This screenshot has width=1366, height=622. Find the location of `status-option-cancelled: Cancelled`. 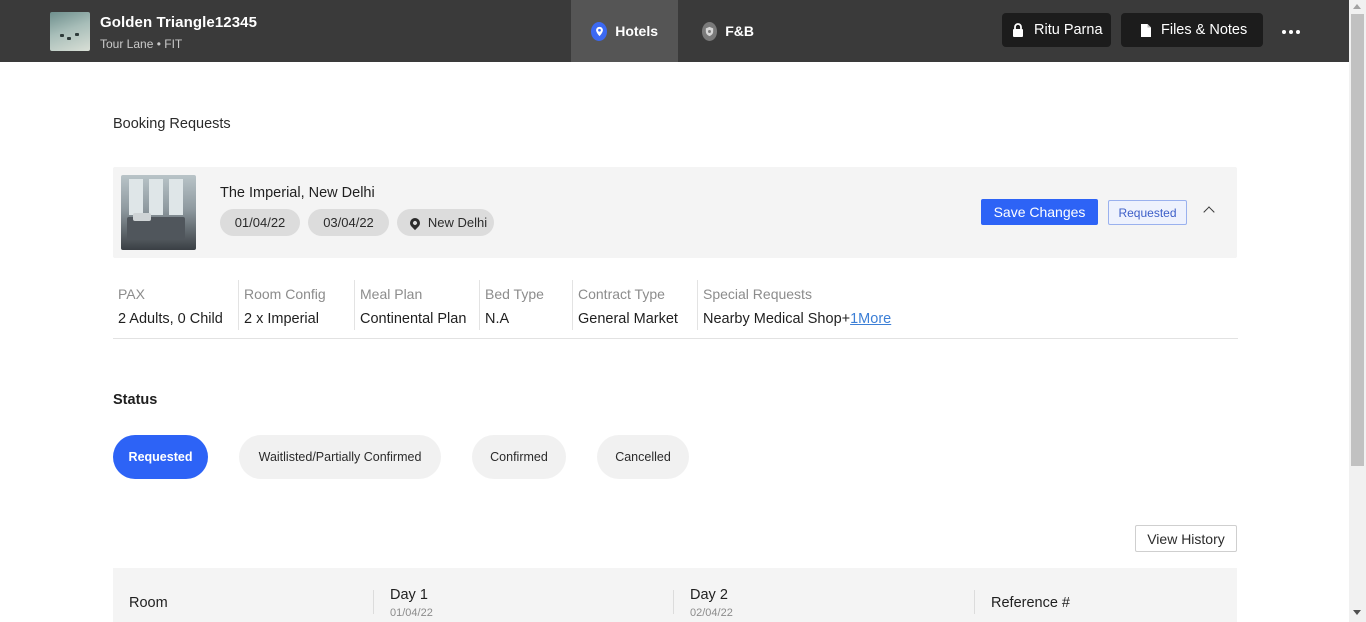

status-option-cancelled: Cancelled is located at coordinates (643, 457).